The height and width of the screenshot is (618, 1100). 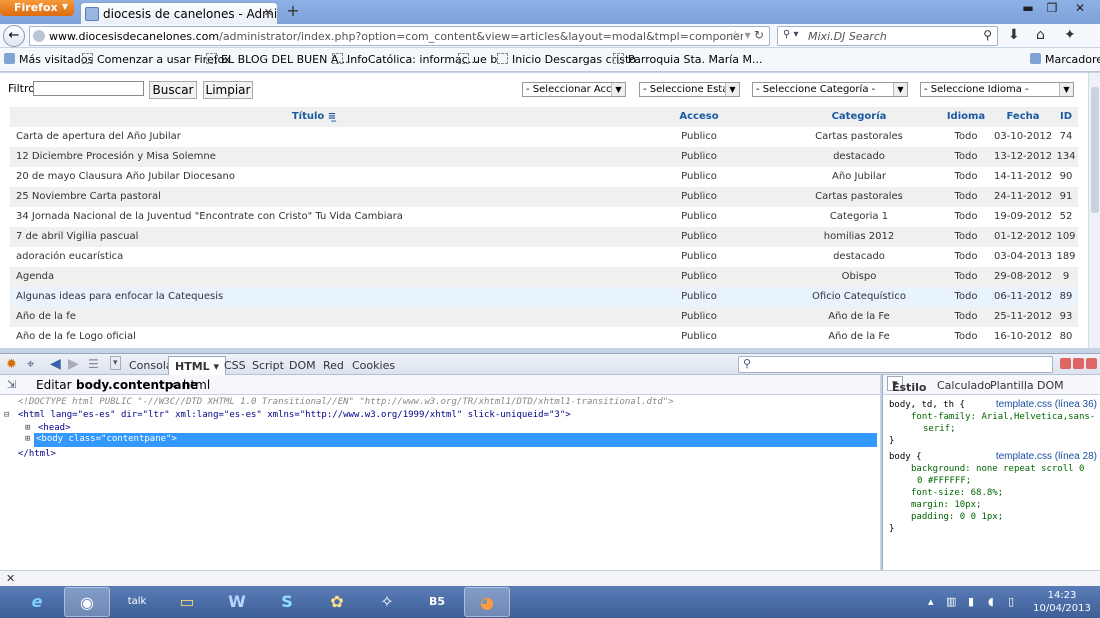 What do you see at coordinates (906, 385) in the screenshot?
I see `tab-style: Estilo ▾` at bounding box center [906, 385].